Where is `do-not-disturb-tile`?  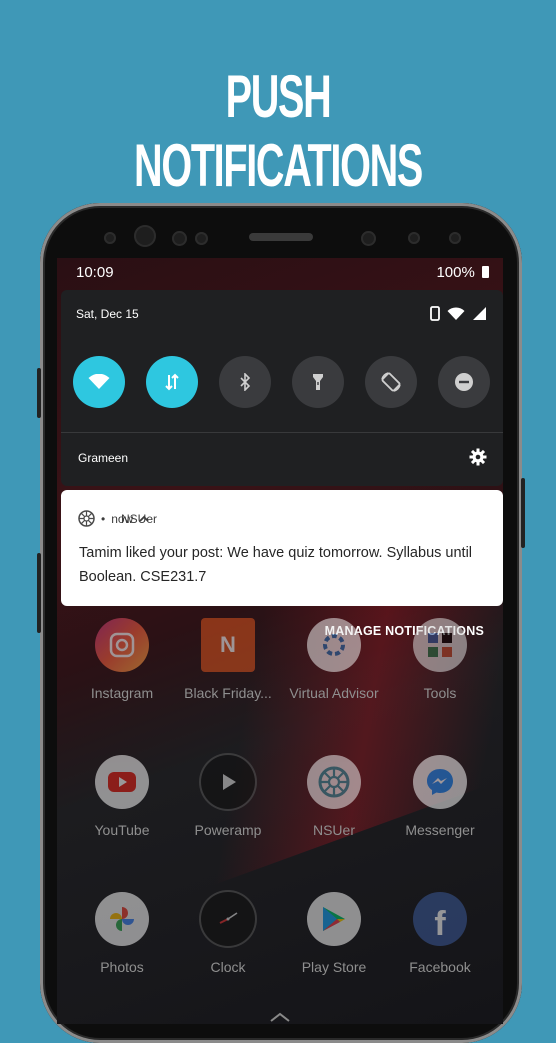
do-not-disturb-tile is located at coordinates (464, 382).